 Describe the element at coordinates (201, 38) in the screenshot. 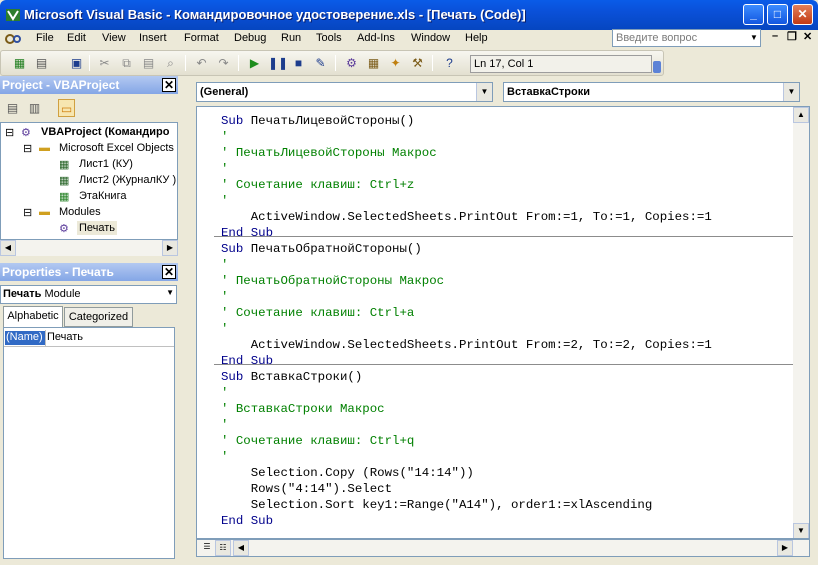

I see `menu-format: Format` at that location.